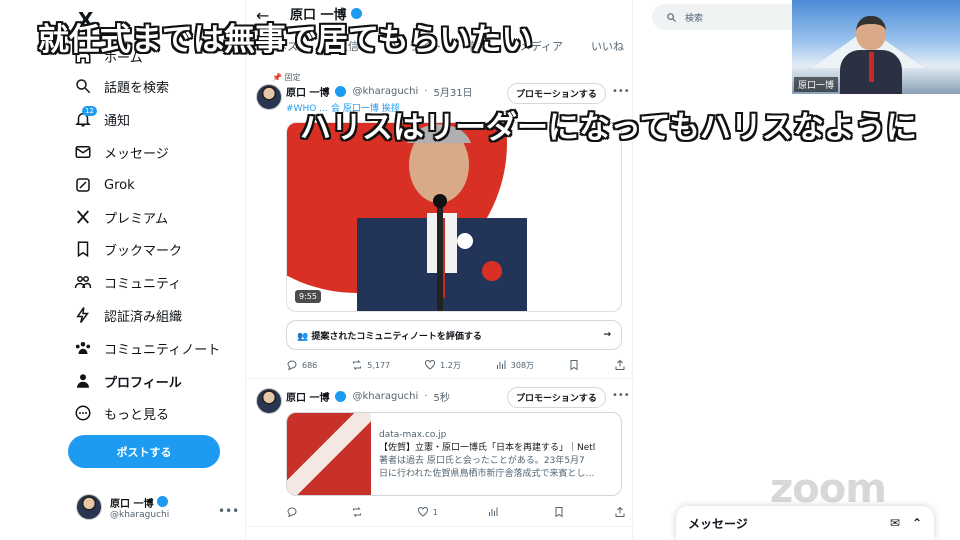 Image resolution: width=960 pixels, height=540 pixels. What do you see at coordinates (608, 128) in the screenshot?
I see `subtitle-line-2: ハリスはリーダーになってもハリスなように` at bounding box center [608, 128].